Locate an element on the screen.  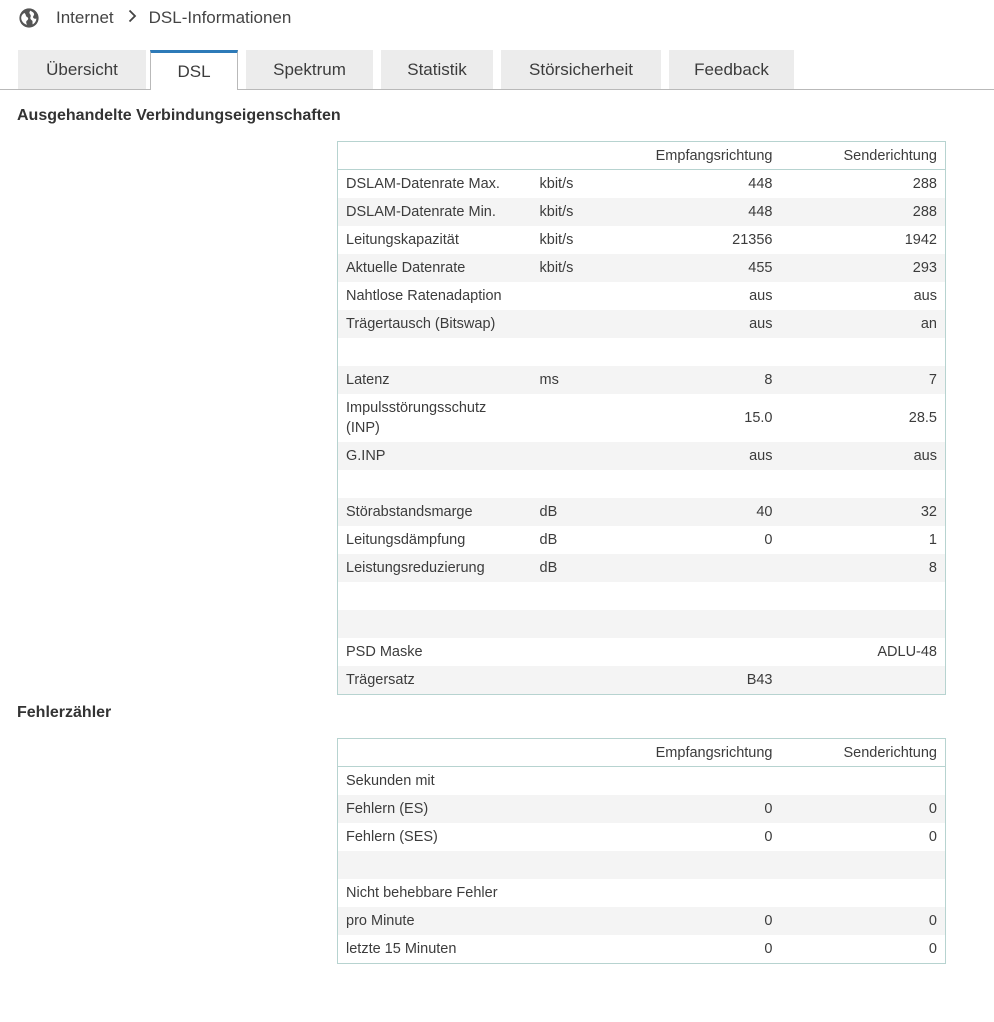
chevron-right-icon is located at coordinates (132, 18).